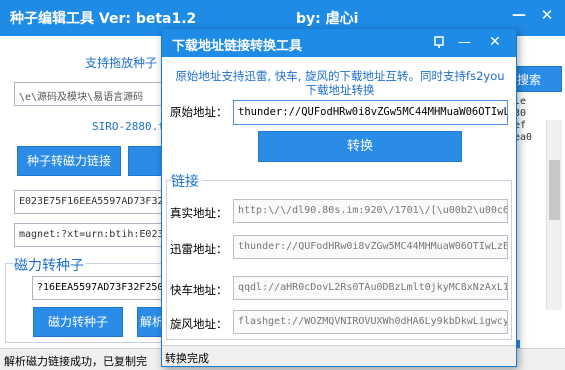  I want to click on dialog-status-text: 转换完成, so click(187, 358).